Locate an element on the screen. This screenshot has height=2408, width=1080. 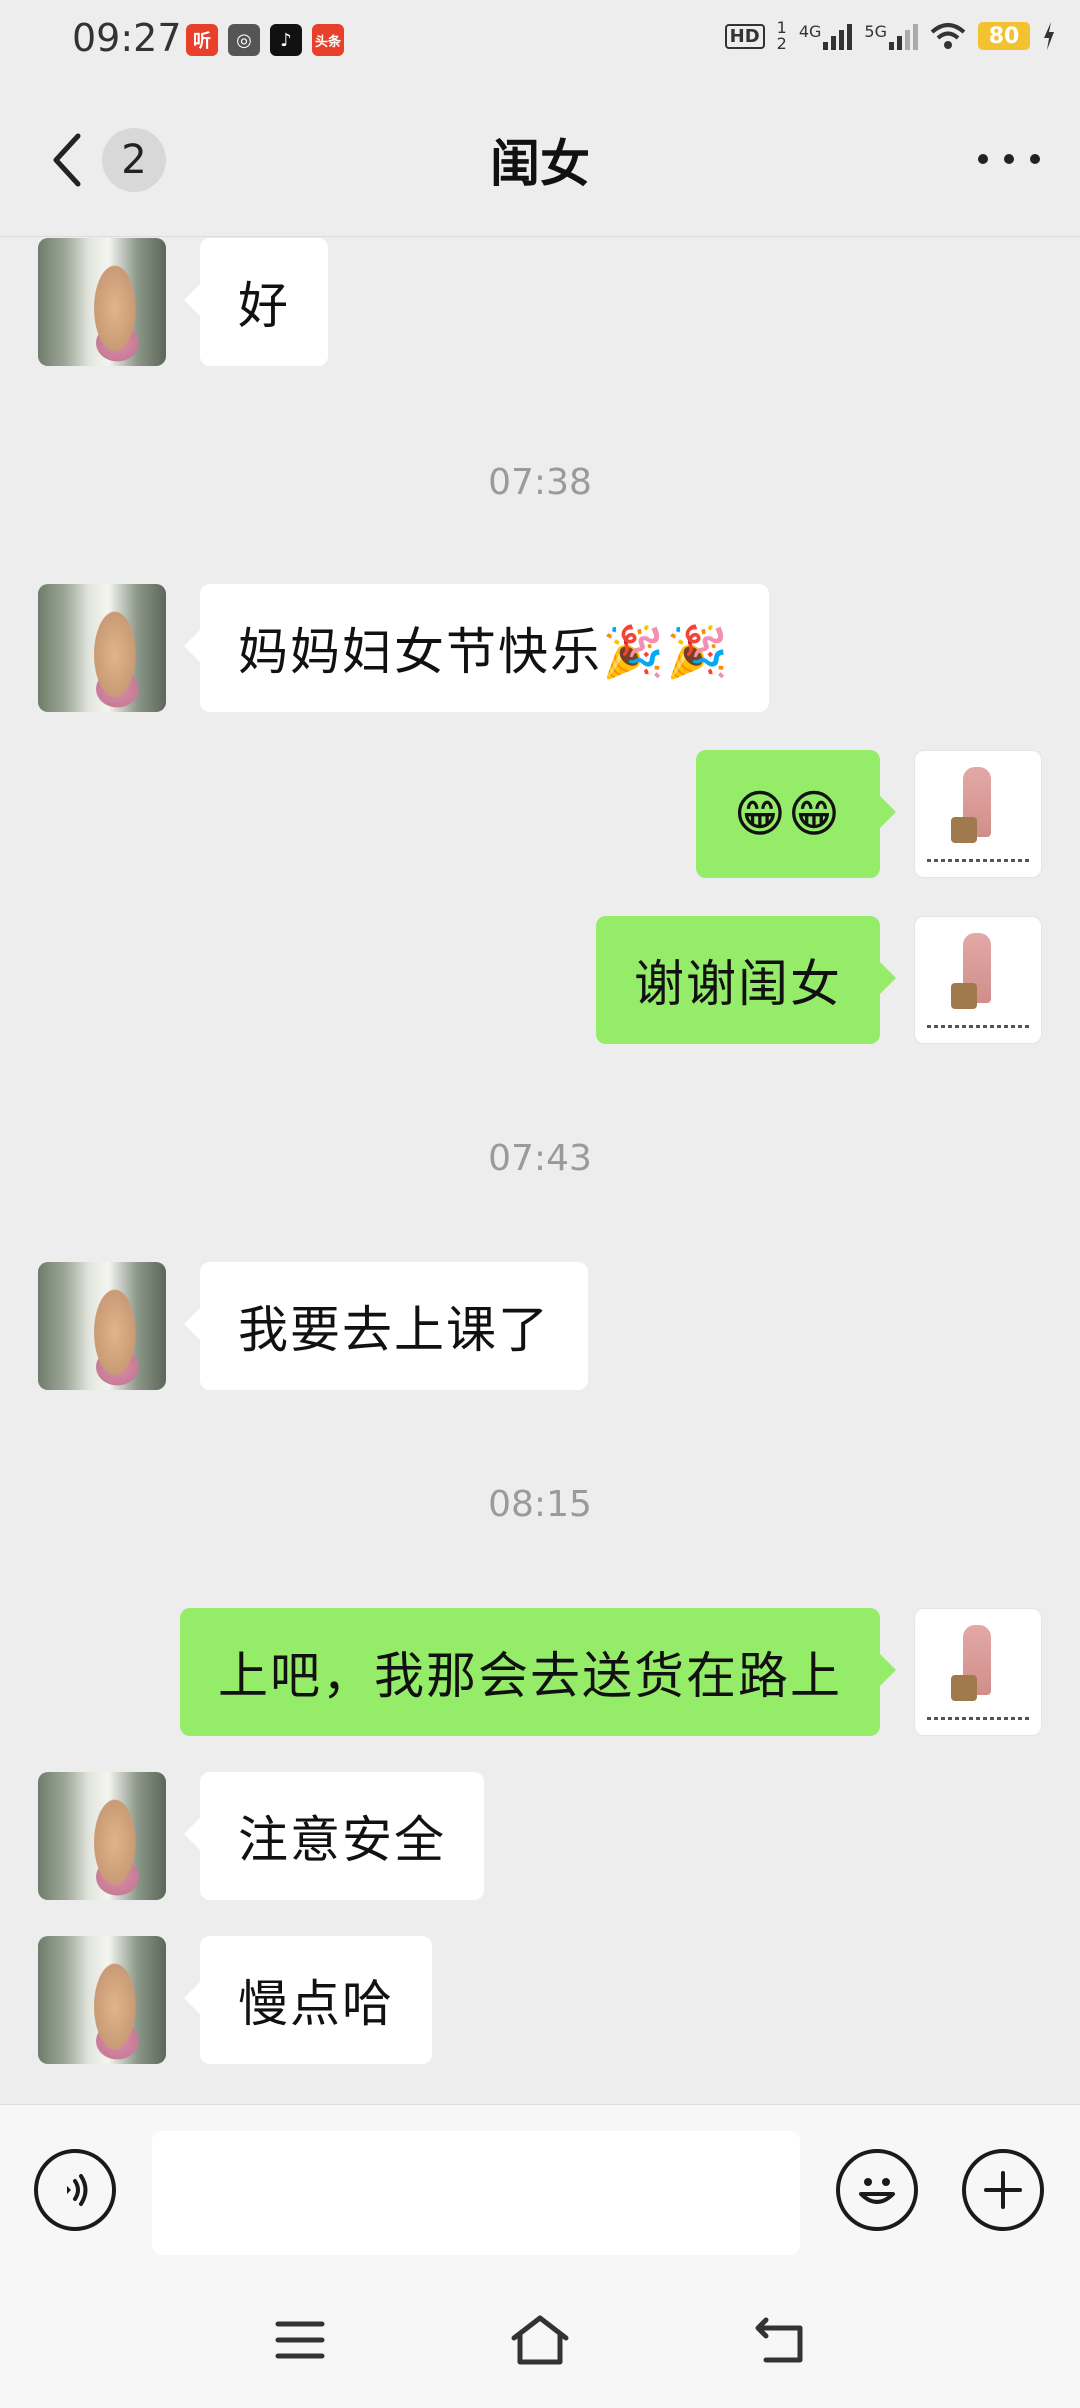
notification-icons: 听 ◎ ♪ 头条 is located at coordinates (265, 40).